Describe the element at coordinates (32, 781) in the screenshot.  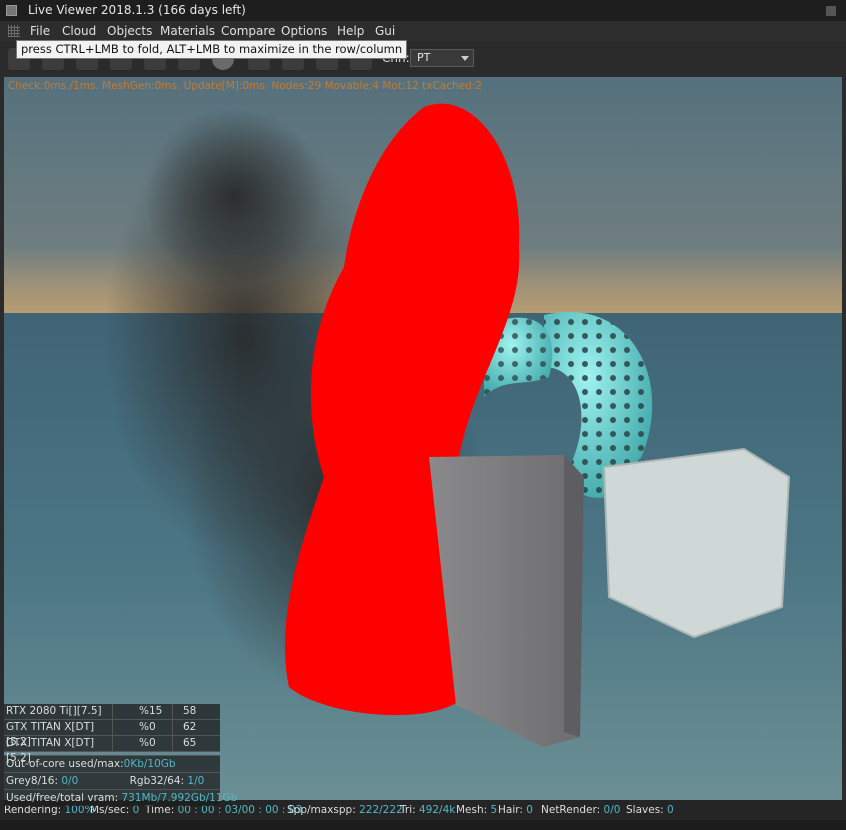
I see `grey-label: Grey8/16:` at that location.